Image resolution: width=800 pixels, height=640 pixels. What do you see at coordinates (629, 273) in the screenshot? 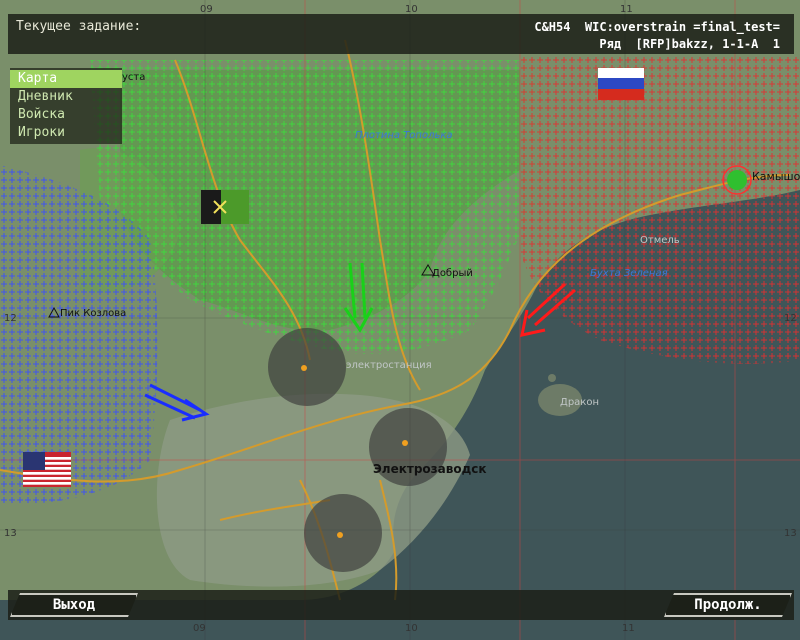
I see `label-bukhta: Бухта Зеленая` at bounding box center [629, 273].